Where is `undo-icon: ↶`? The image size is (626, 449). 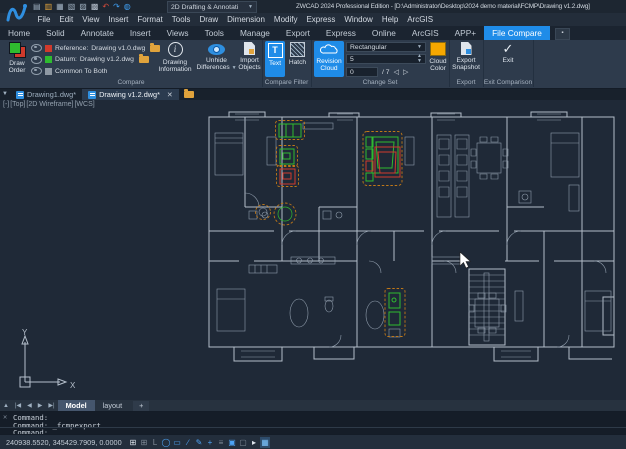 undo-icon: ↶ is located at coordinates (105, 6).